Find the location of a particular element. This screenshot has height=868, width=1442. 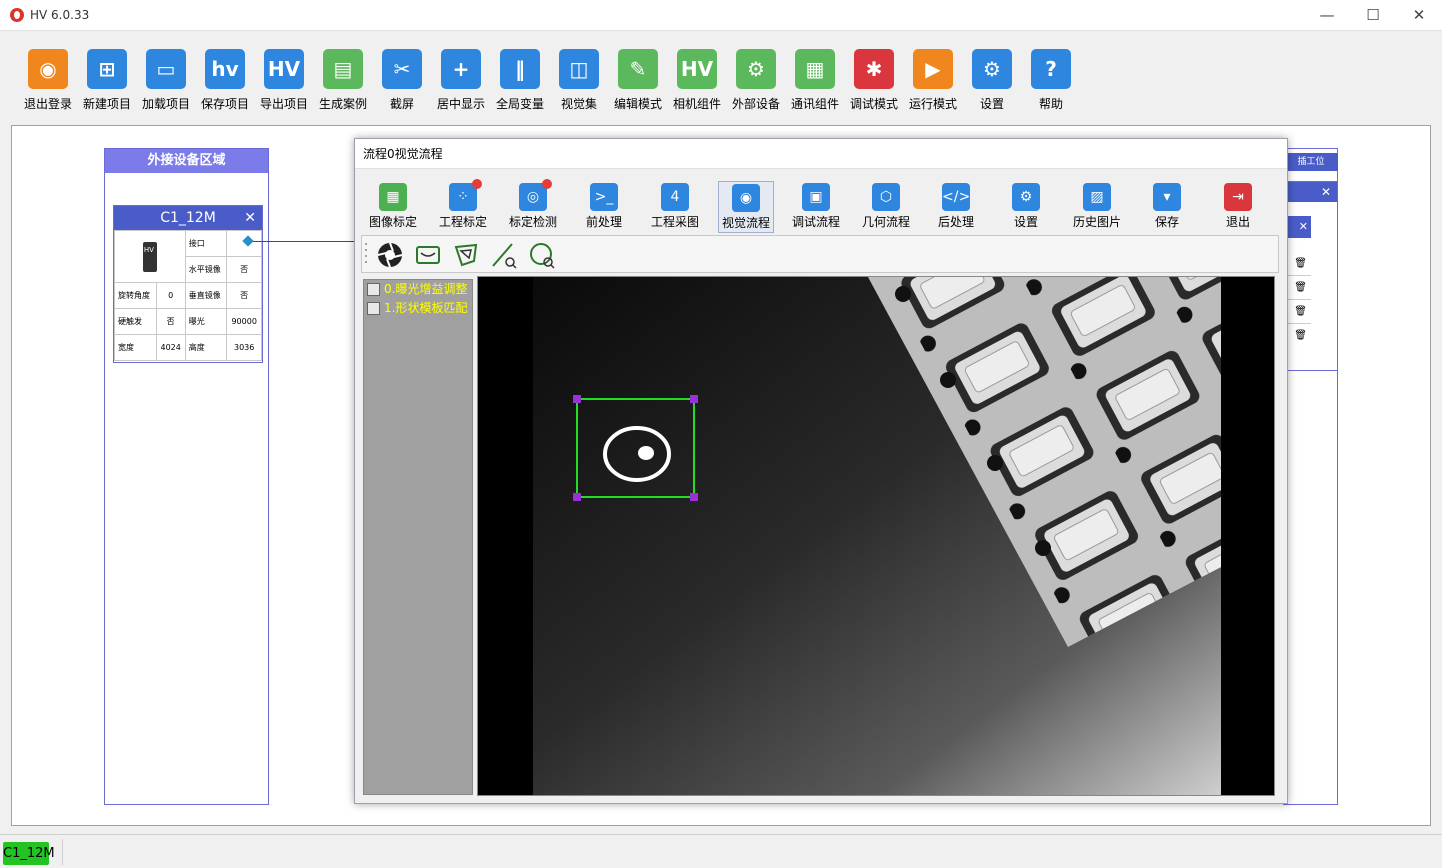

vision-tab-9: ⚙ 设置 is located at coordinates (1026, 207).